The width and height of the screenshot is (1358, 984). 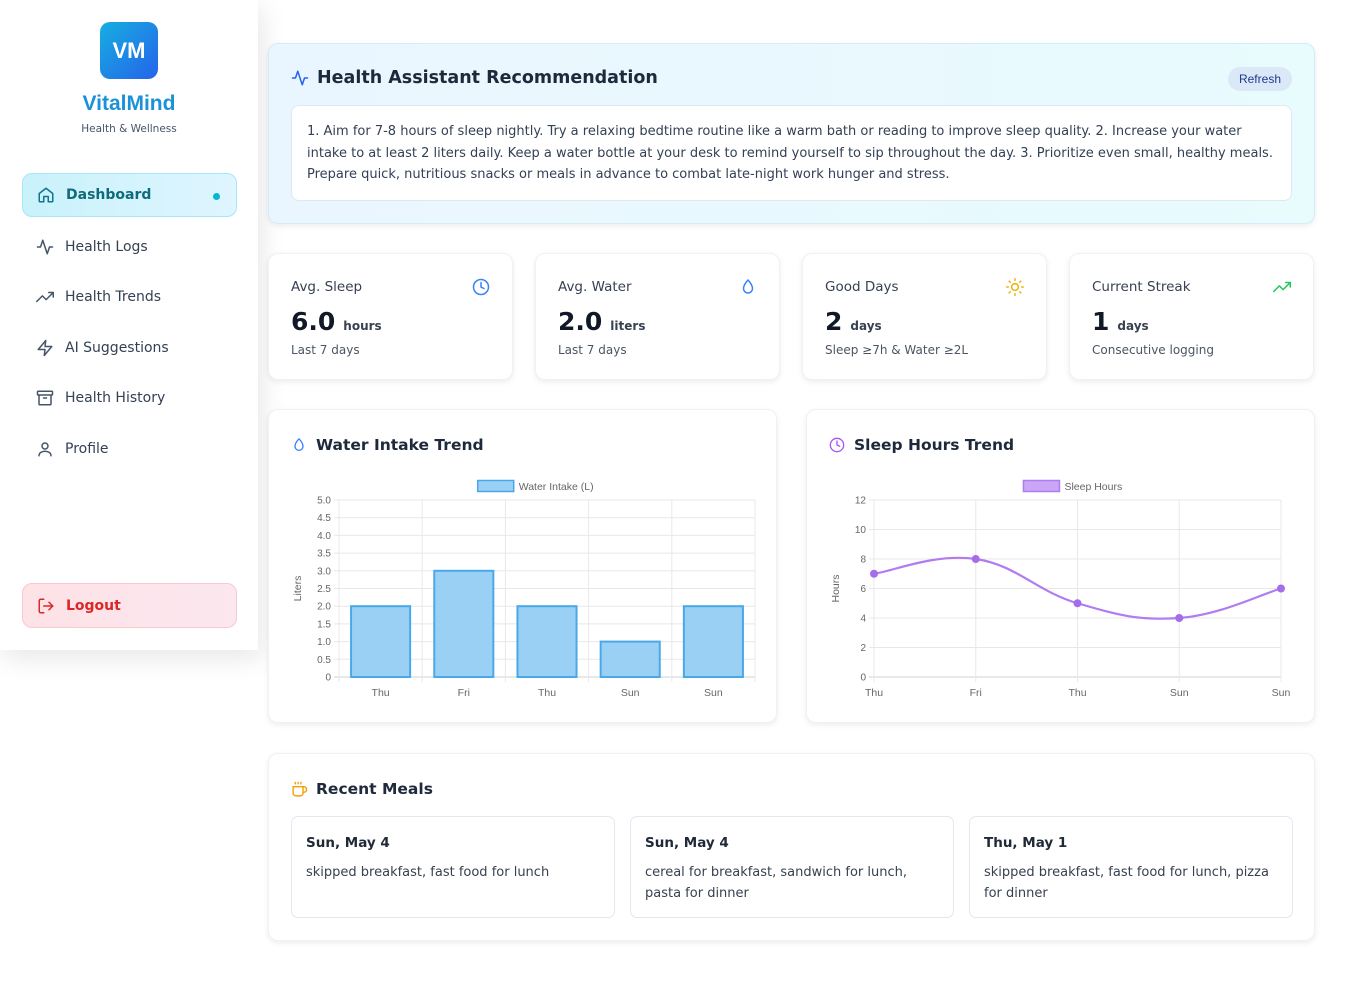 What do you see at coordinates (106, 247) in the screenshot?
I see `sidebar-item-label: Health Logs` at bounding box center [106, 247].